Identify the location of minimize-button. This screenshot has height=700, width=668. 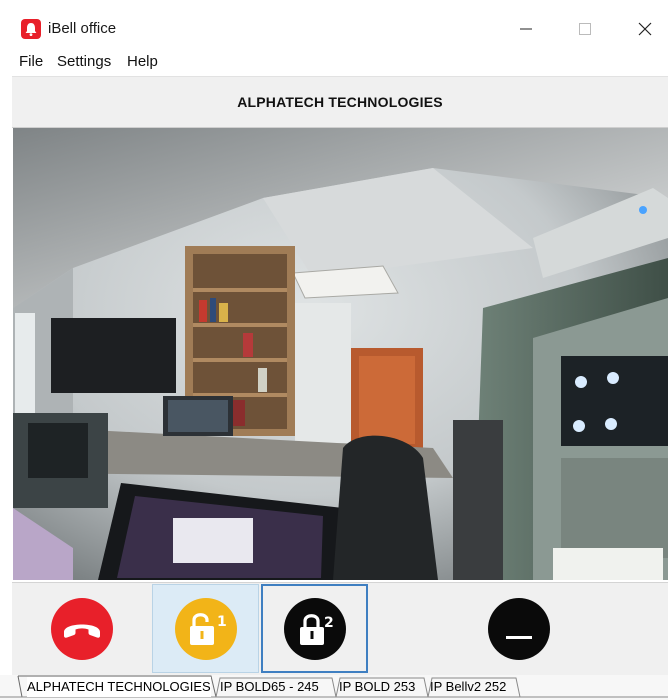
(526, 29).